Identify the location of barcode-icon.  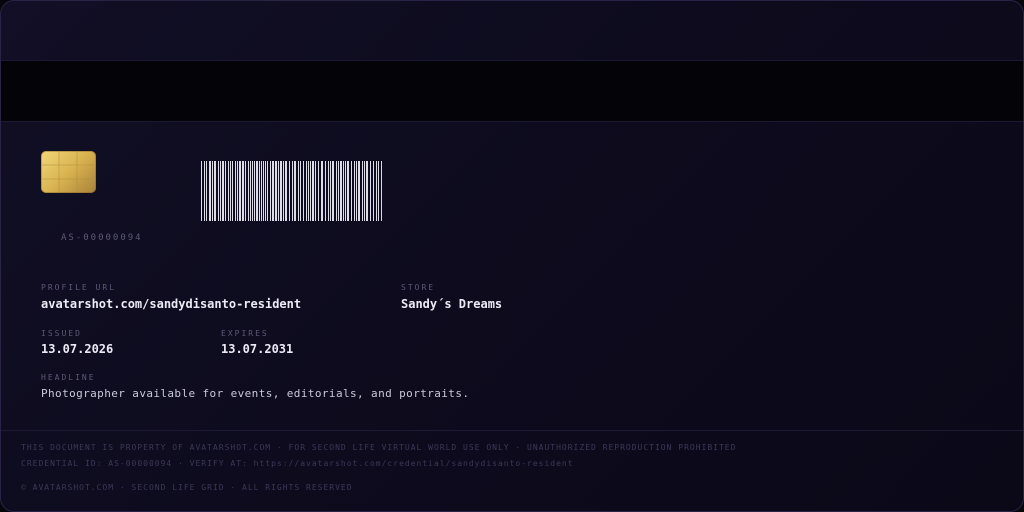
(291, 191).